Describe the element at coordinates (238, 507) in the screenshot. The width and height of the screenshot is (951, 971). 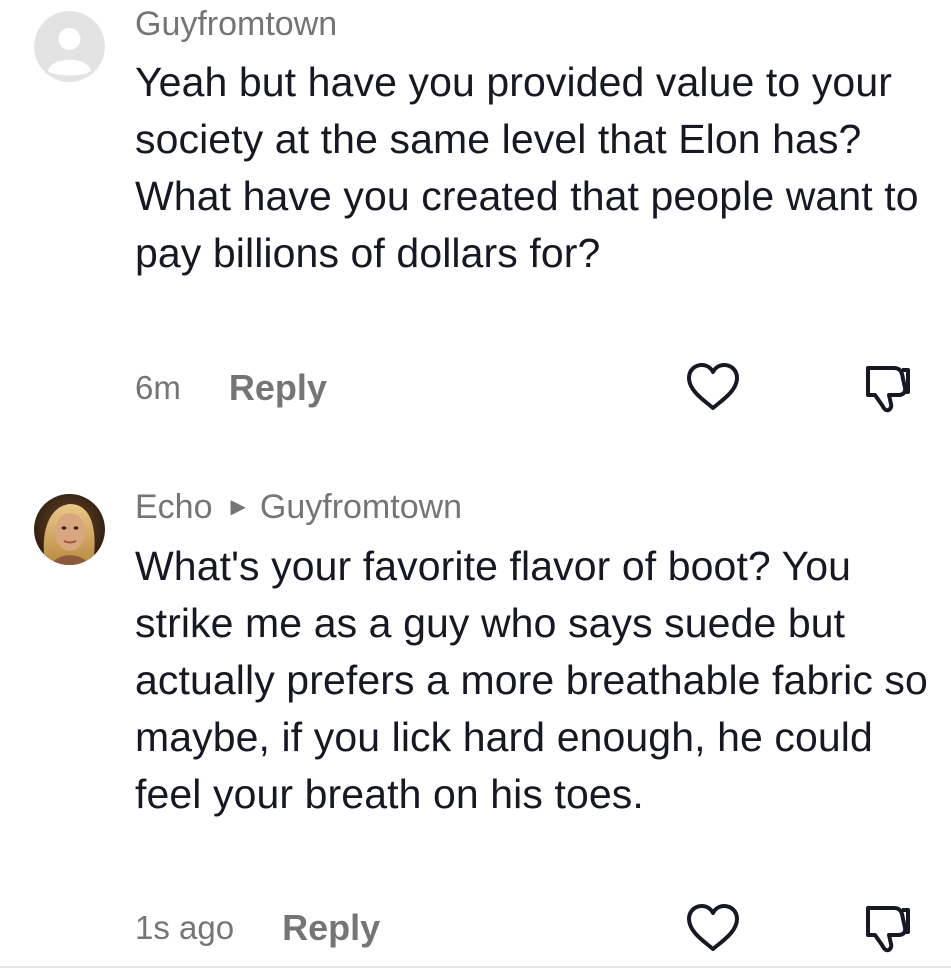
I see `caret-right-icon: ▶` at that location.